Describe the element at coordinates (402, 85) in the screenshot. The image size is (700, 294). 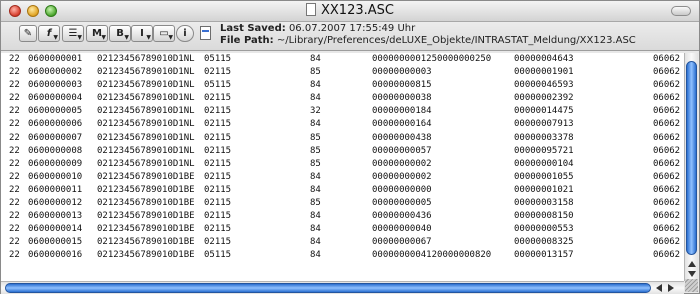
I see `field-6: 00000000815` at that location.